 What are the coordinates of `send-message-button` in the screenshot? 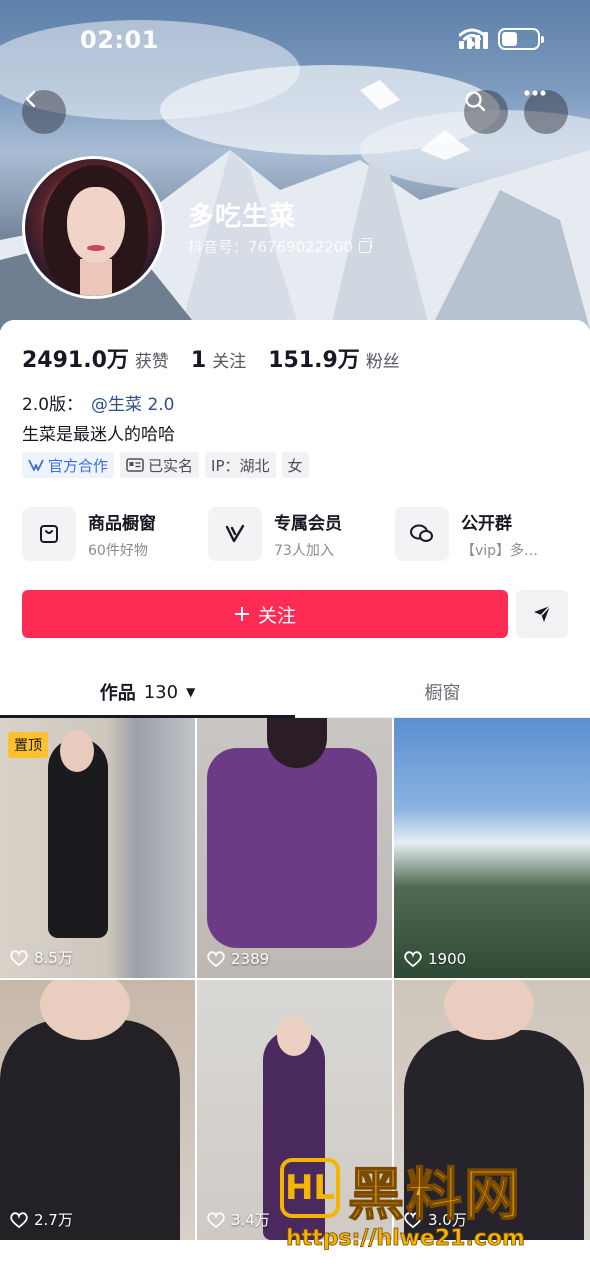 It's located at (542, 614).